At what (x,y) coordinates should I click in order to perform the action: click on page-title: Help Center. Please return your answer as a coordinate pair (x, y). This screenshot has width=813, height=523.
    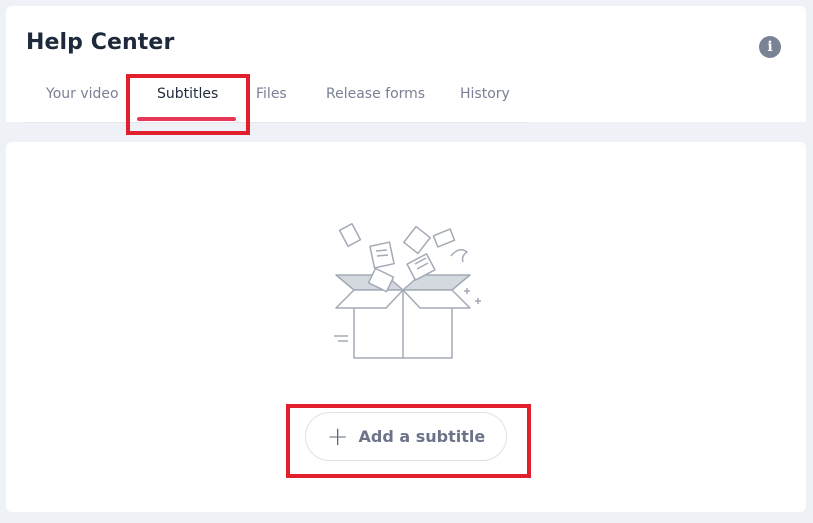
    Looking at the image, I should click on (100, 42).